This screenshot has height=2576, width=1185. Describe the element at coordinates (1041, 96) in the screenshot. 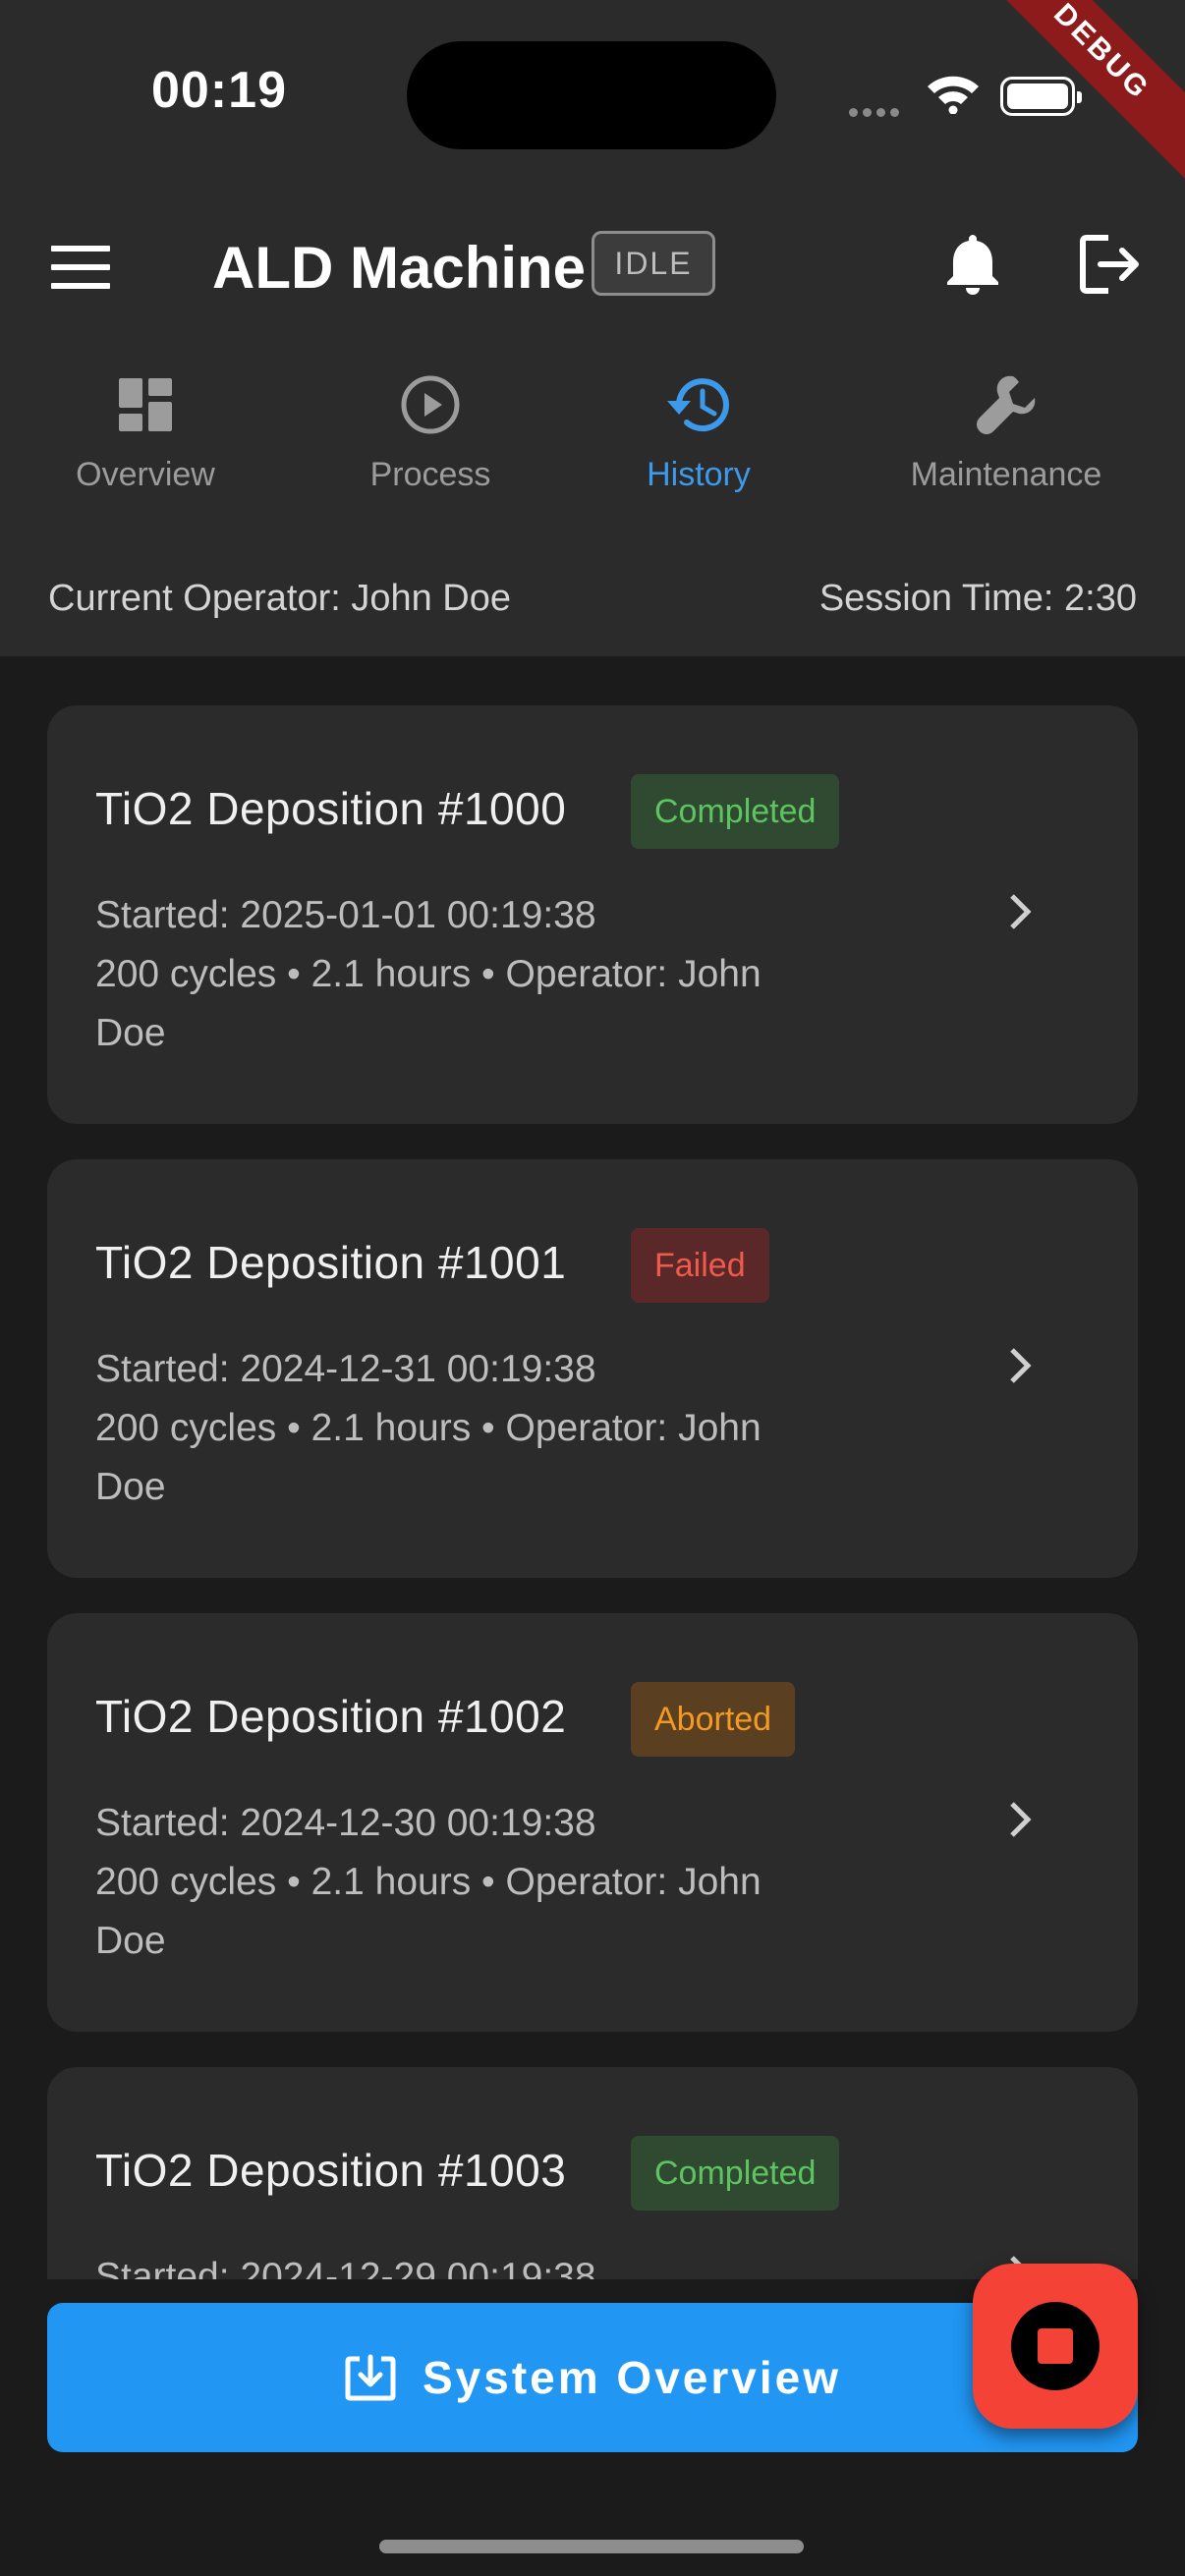

I see `battery-icon` at that location.